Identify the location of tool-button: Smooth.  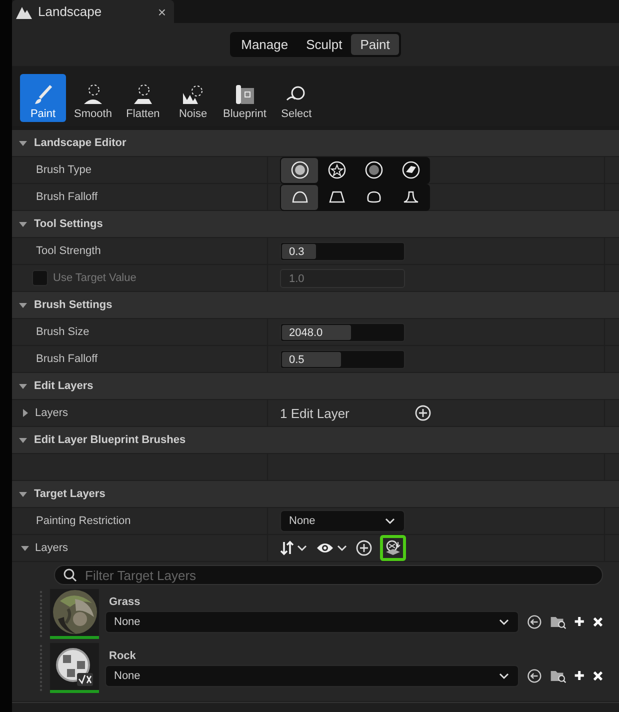
(93, 98).